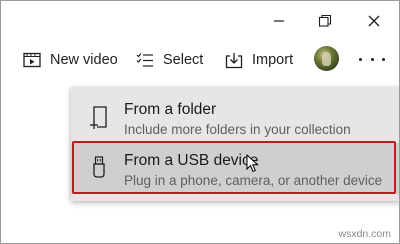 The image size is (400, 244). Describe the element at coordinates (374, 21) in the screenshot. I see `close-icon` at that location.